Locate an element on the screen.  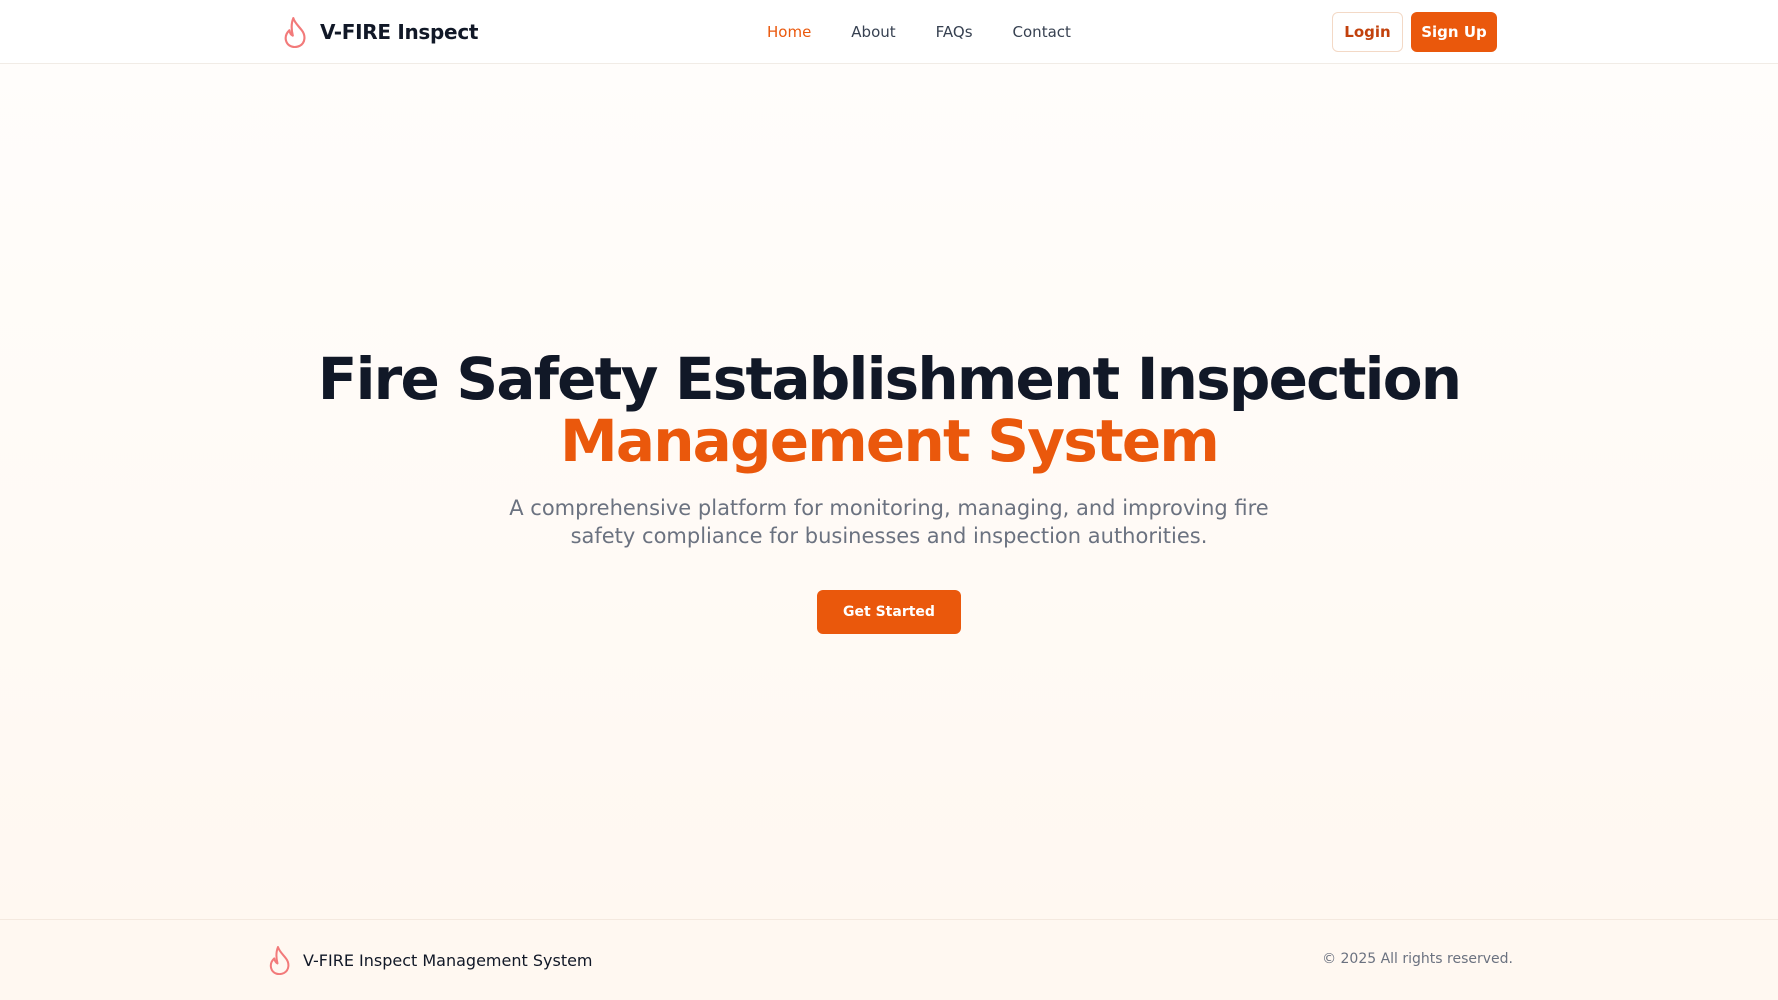
hero-title-line1: Fire Safety Establishment Inspection is located at coordinates (889, 379).